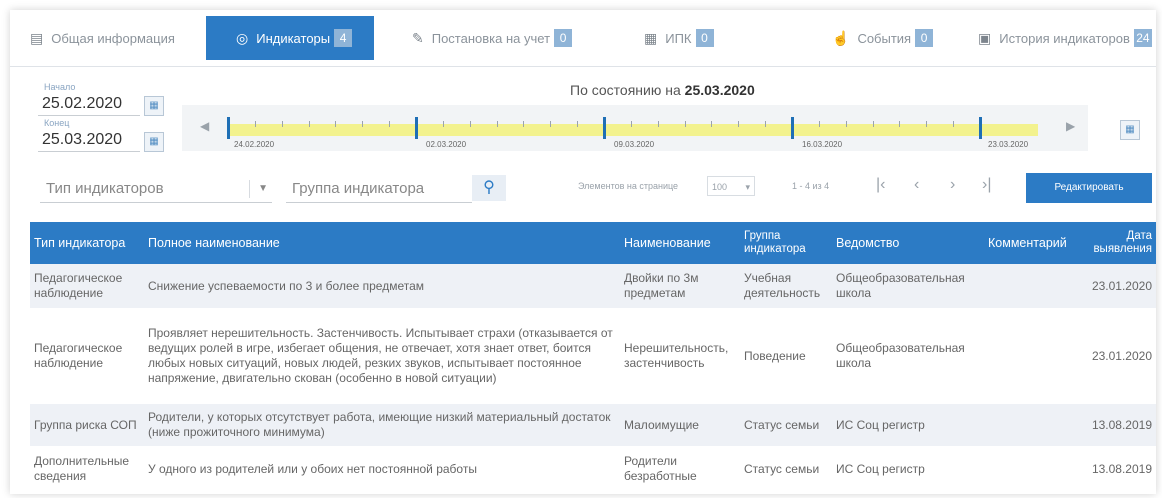 The image size is (1162, 498). Describe the element at coordinates (841, 37) in the screenshot. I see `hand-pointer-icon: ☝` at that location.